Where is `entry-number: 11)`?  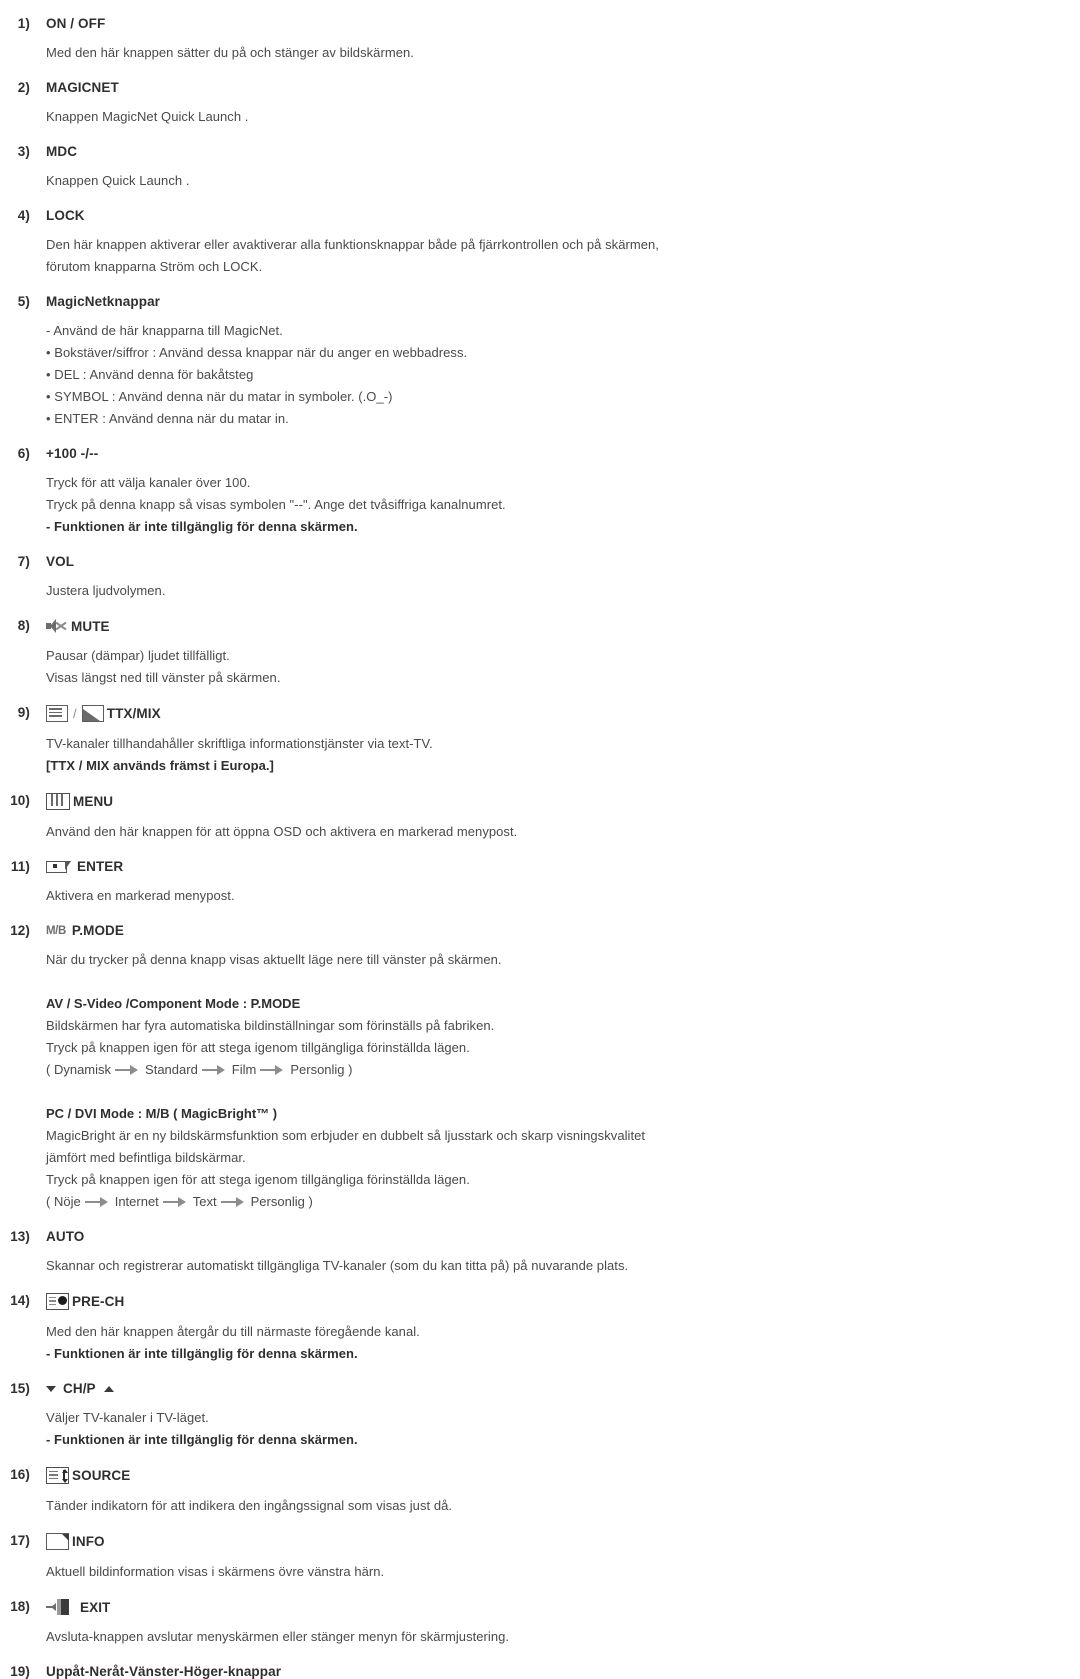
entry-number: 11) is located at coordinates (20, 866).